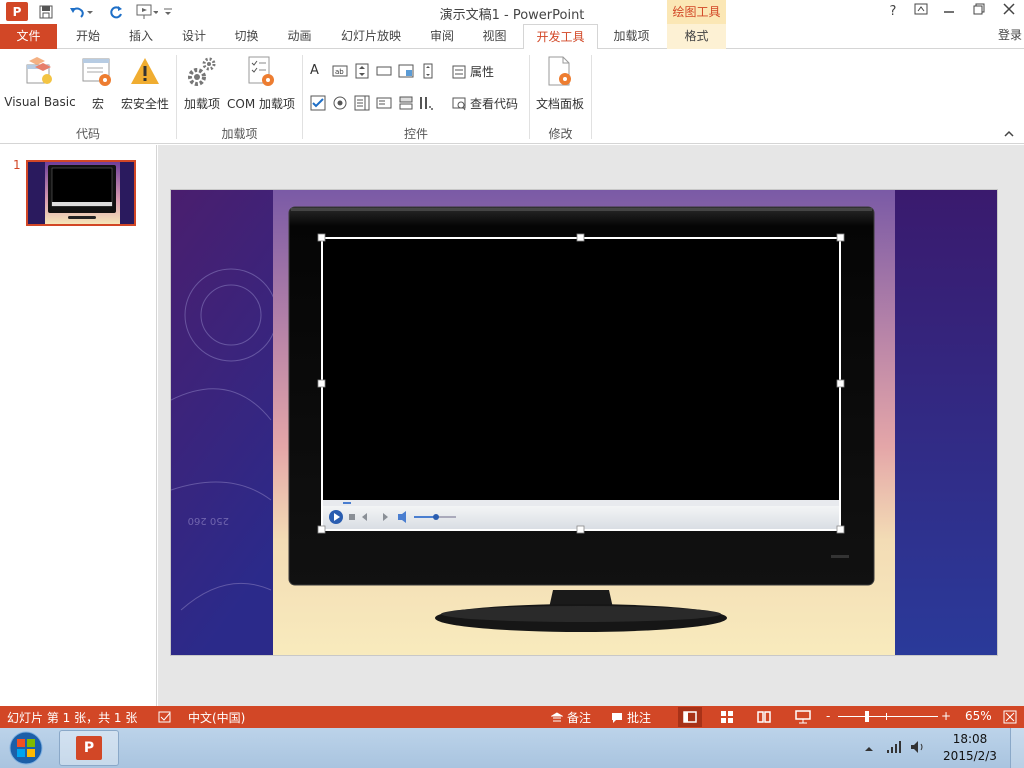 The height and width of the screenshot is (768, 1024). I want to click on language-status: 中文(中国), so click(216, 717).